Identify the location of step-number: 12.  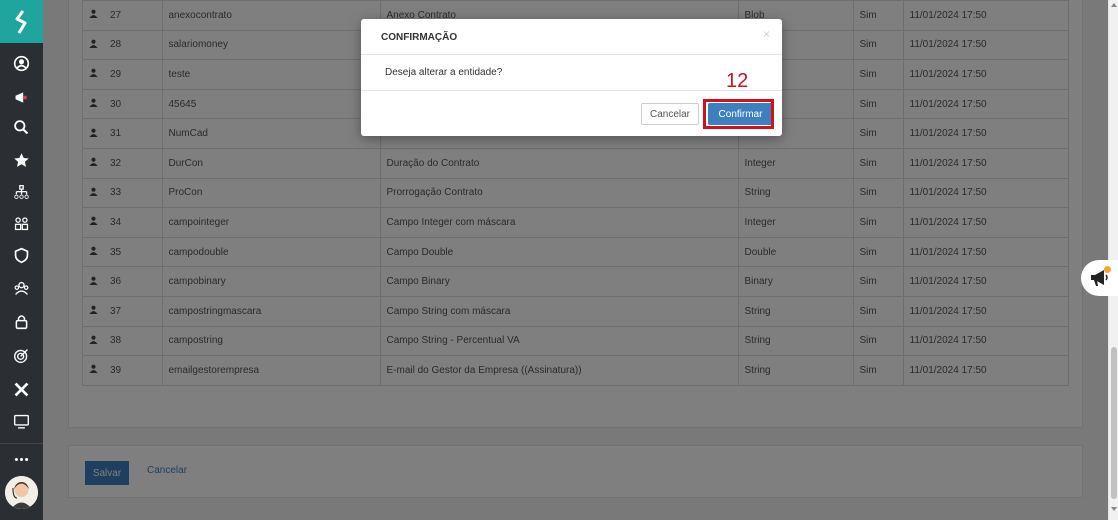
(737, 81).